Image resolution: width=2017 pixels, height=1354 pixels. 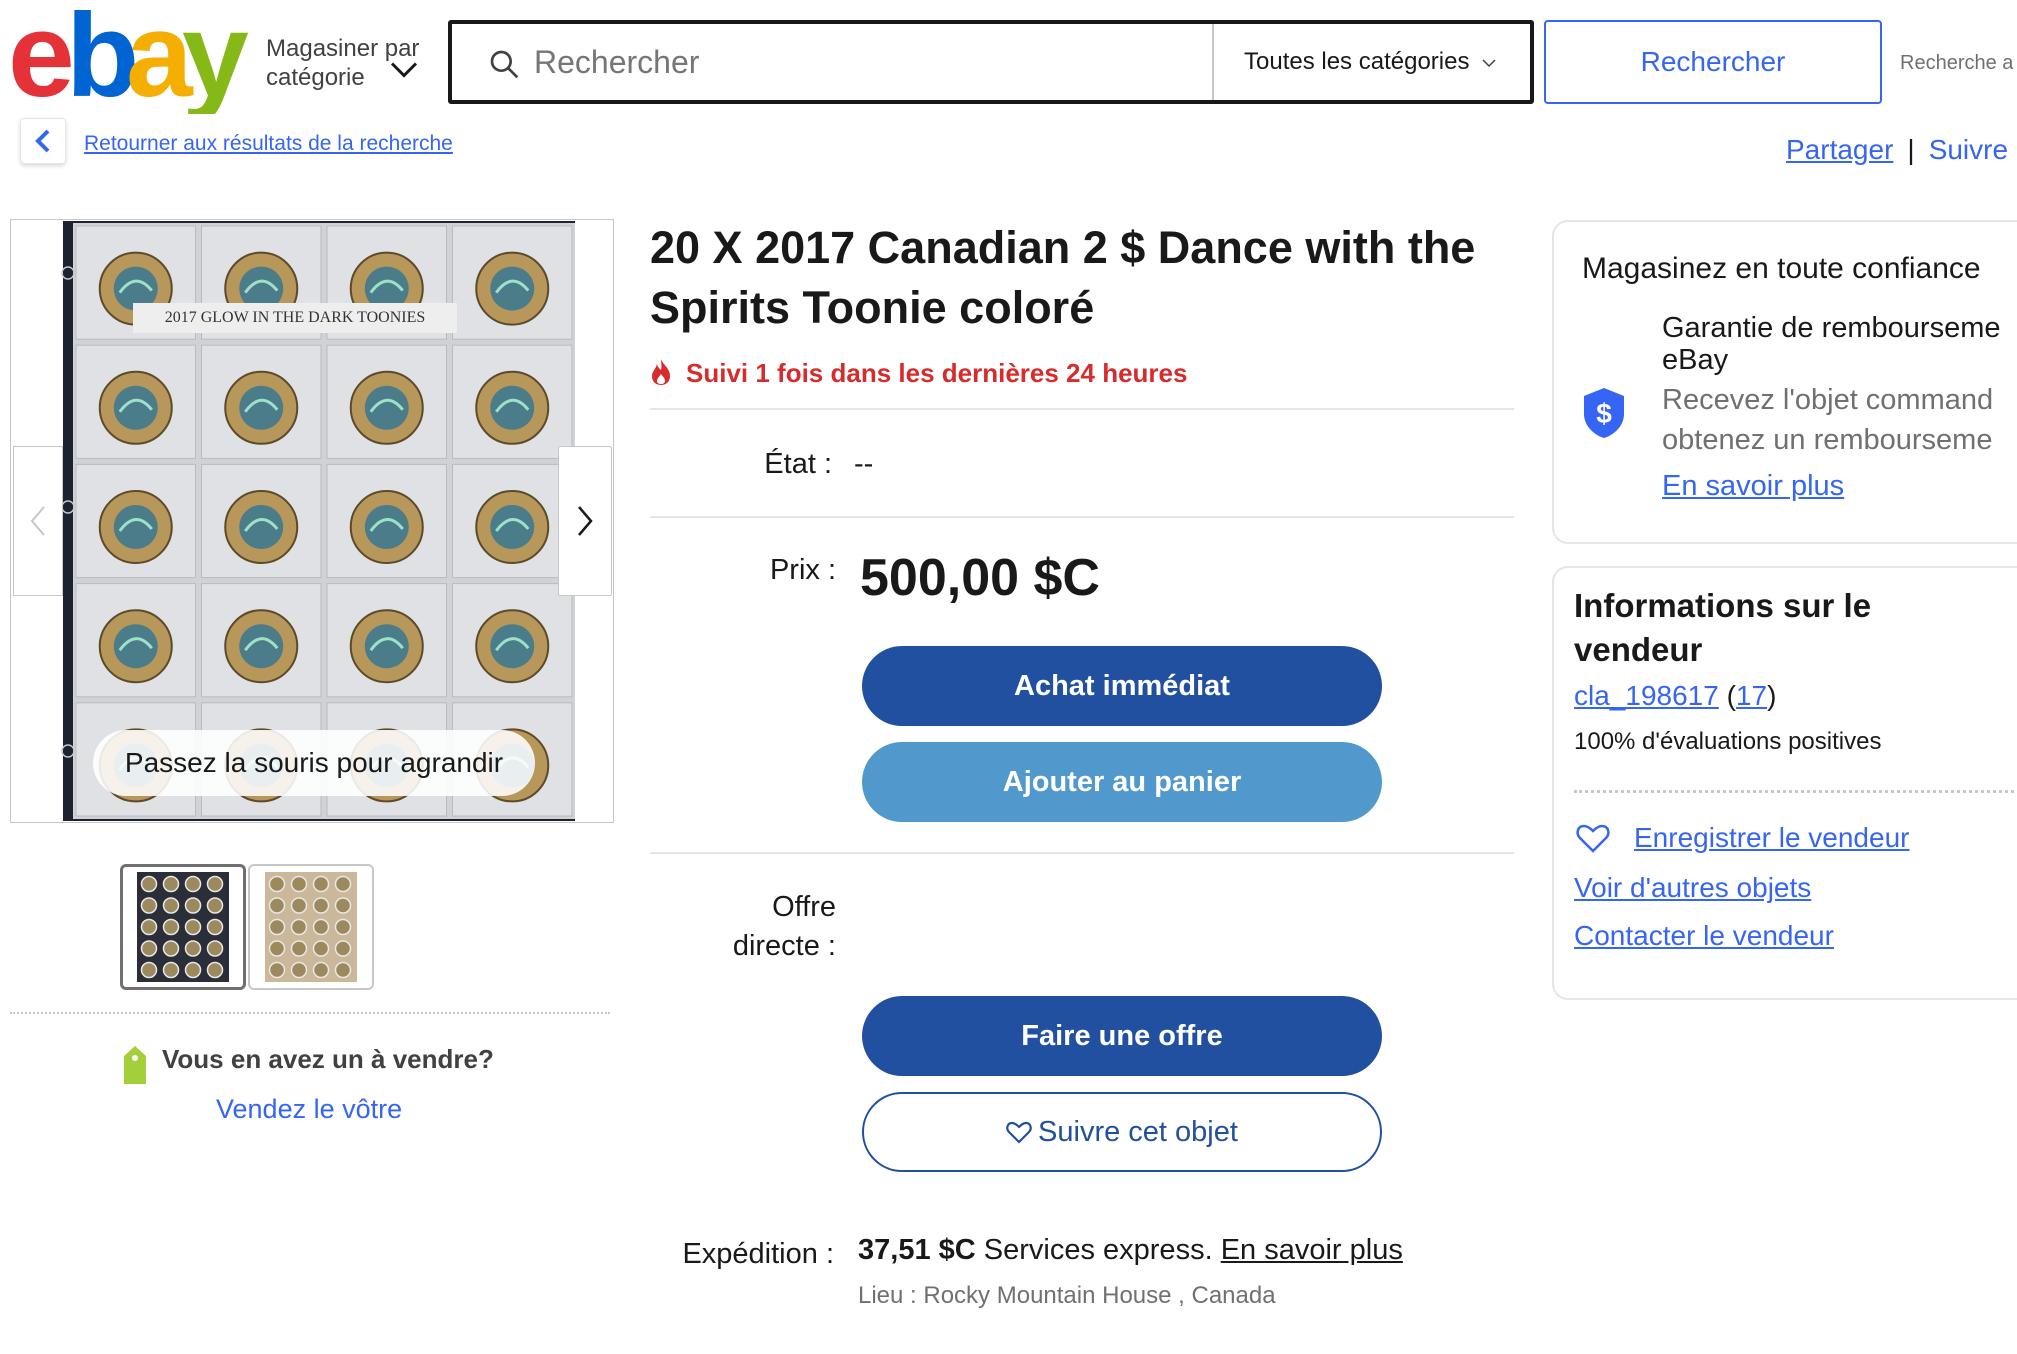 What do you see at coordinates (1122, 686) in the screenshot?
I see `buy-now-button: Achat immédiat` at bounding box center [1122, 686].